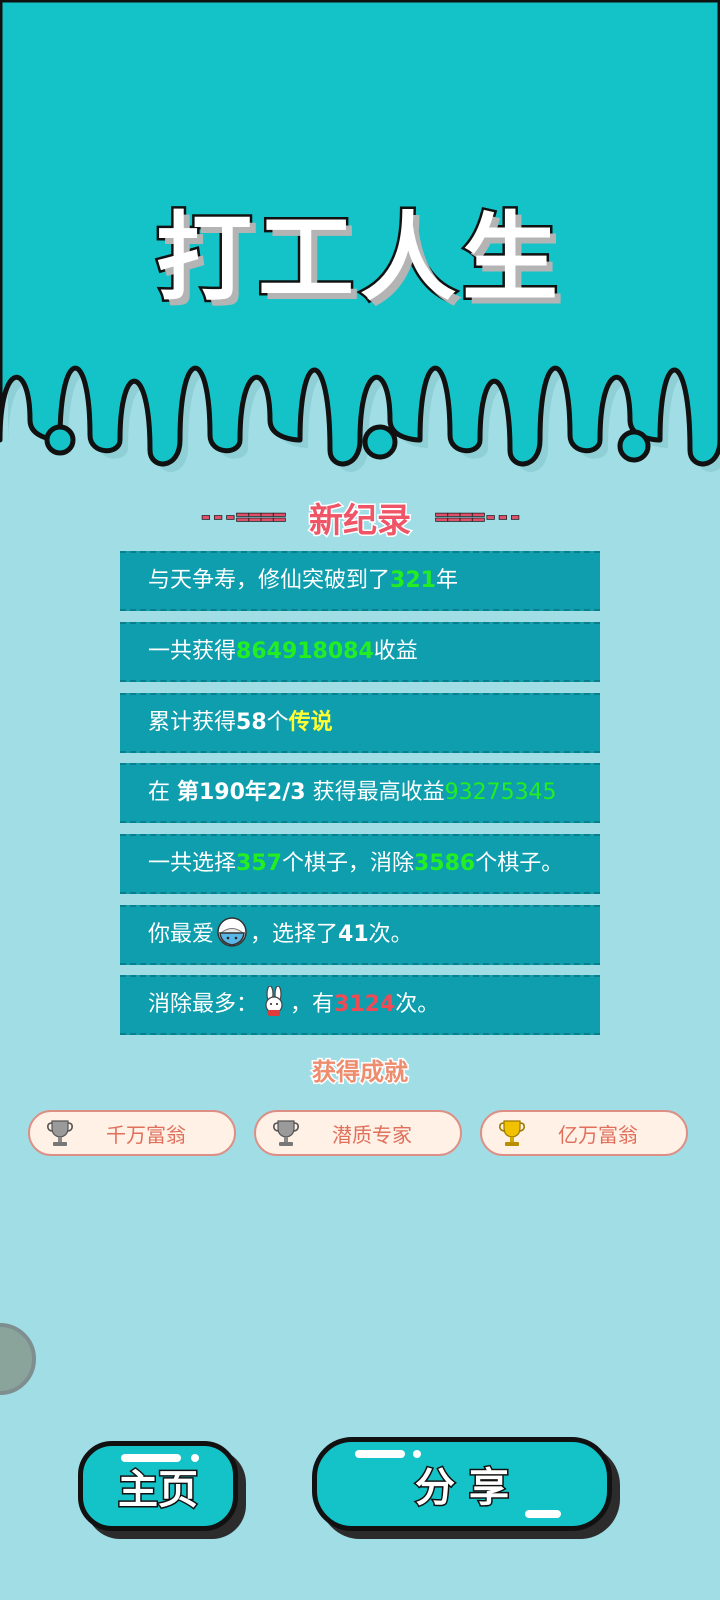 The width and height of the screenshot is (720, 1600). I want to click on stat-text: 消除最多：, so click(203, 1004).